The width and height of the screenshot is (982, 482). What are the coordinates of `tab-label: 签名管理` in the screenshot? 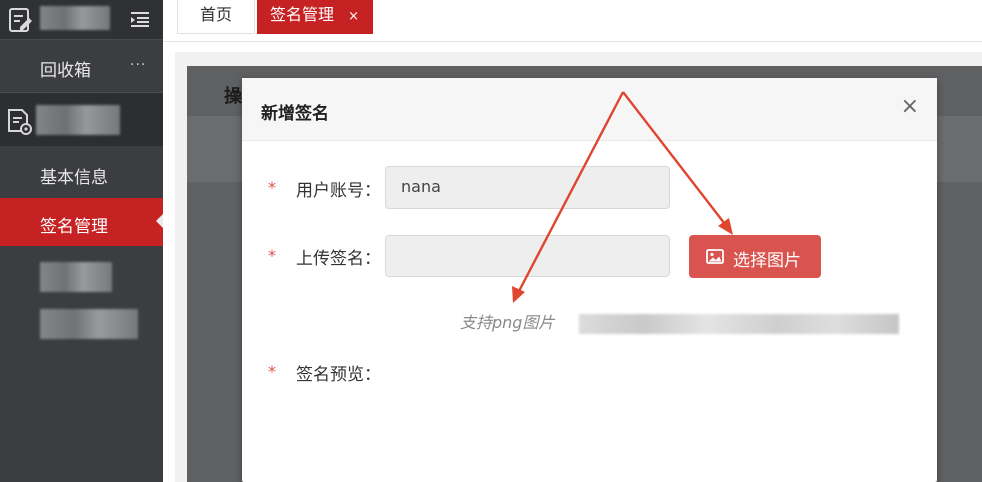 It's located at (302, 14).